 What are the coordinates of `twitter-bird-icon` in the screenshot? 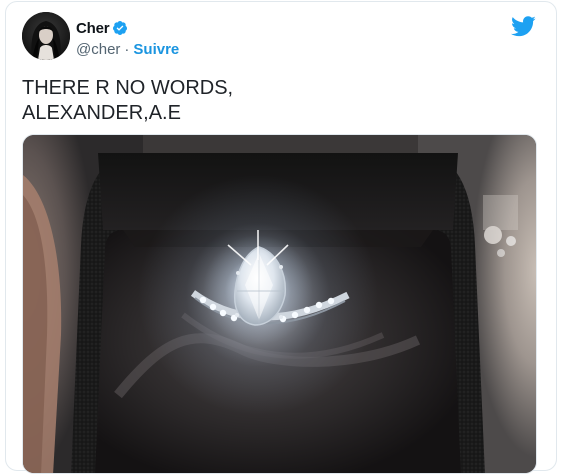 It's located at (523, 26).